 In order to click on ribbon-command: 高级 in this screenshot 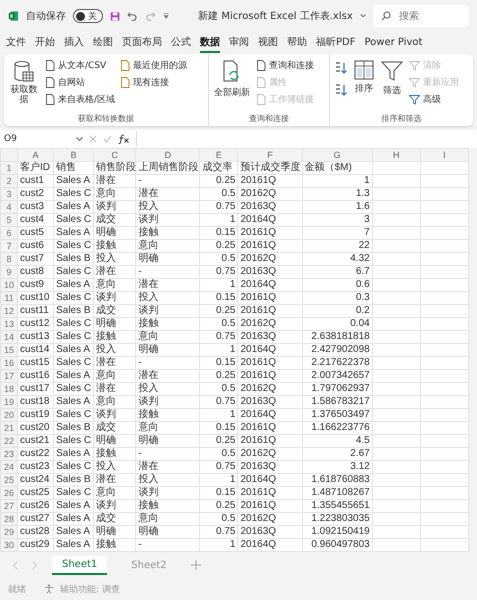, I will do `click(434, 99)`.